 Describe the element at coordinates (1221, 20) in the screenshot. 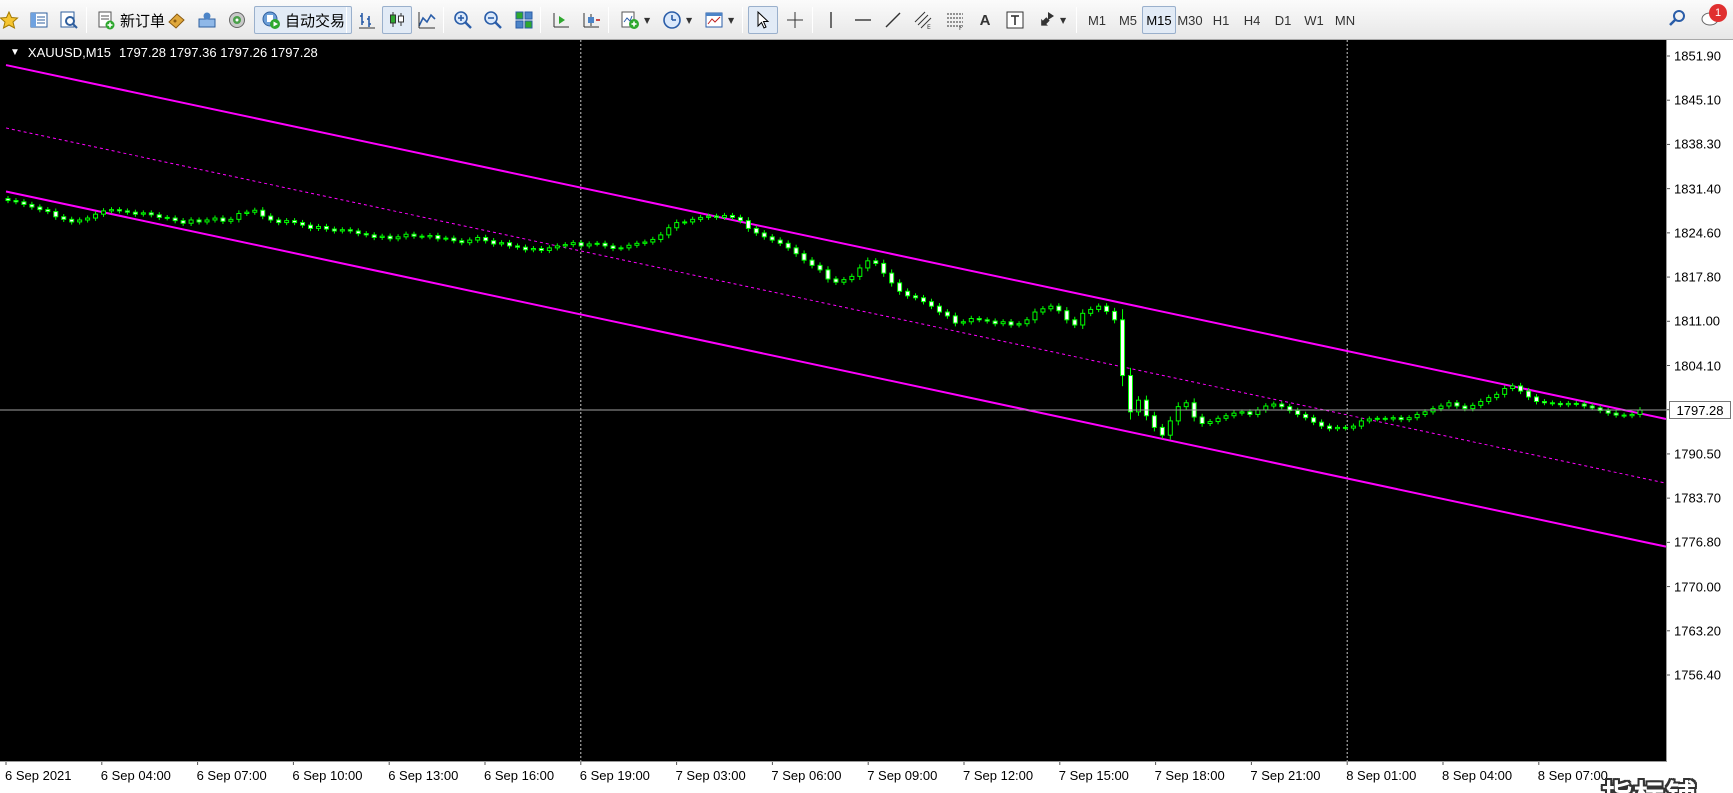

I see `timeframe-h1: H1` at that location.